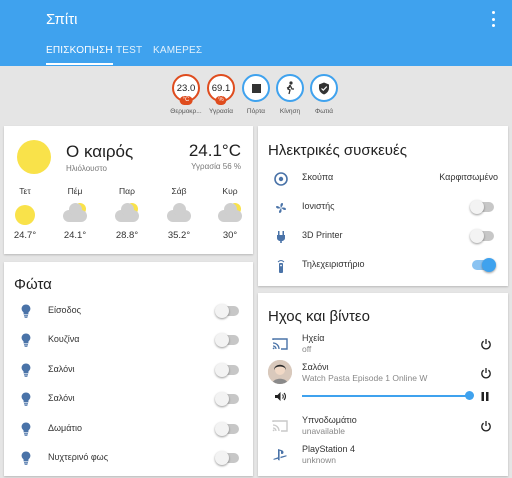  I want to click on device-row-ionizer: Ιονιστής, so click(383, 207).